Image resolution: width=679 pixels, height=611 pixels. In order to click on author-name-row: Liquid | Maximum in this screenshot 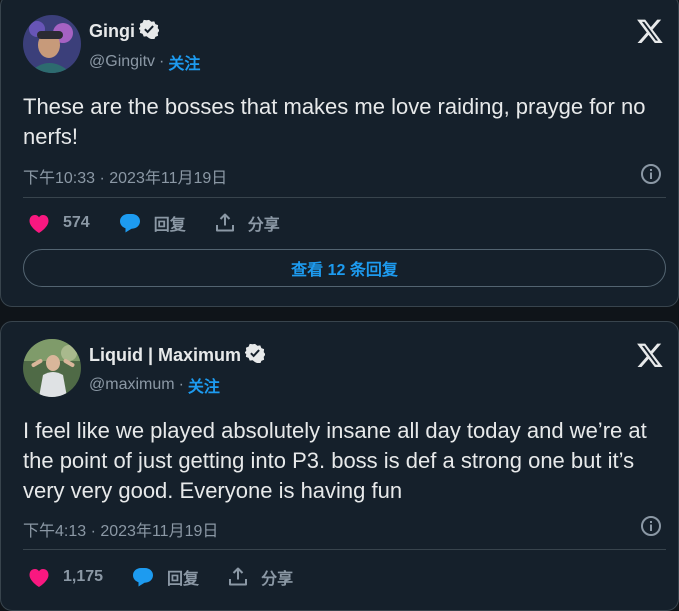, I will do `click(177, 355)`.